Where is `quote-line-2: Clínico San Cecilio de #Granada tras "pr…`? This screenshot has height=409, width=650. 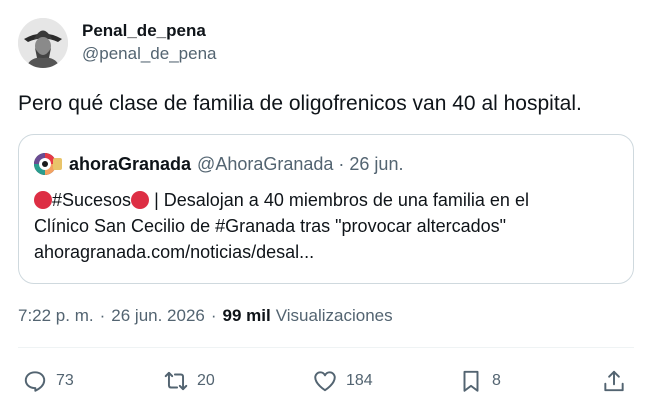
quote-line-2: Clínico San Cecilio de #Granada tras "pr… is located at coordinates (270, 226).